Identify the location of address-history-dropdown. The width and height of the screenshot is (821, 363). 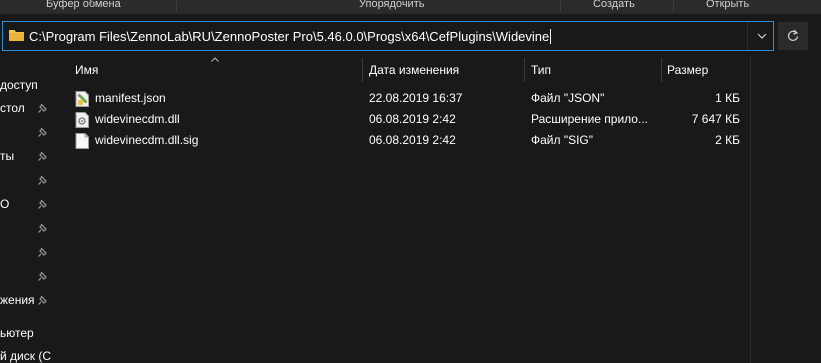
(761, 36).